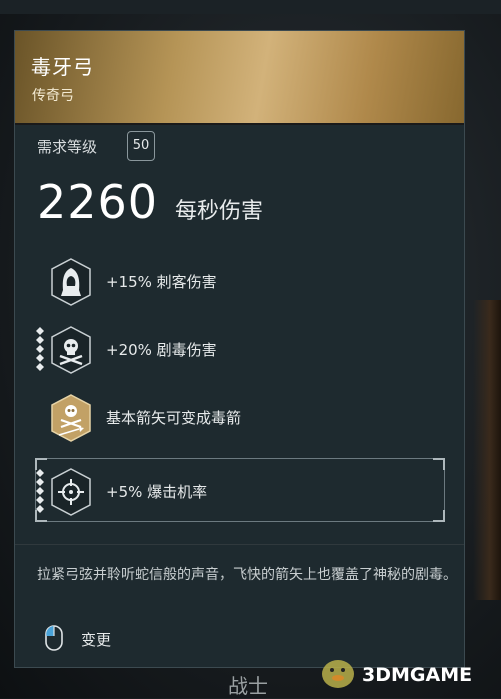 This screenshot has height=699, width=501. Describe the element at coordinates (141, 146) in the screenshot. I see `required-level-badge: 50` at that location.